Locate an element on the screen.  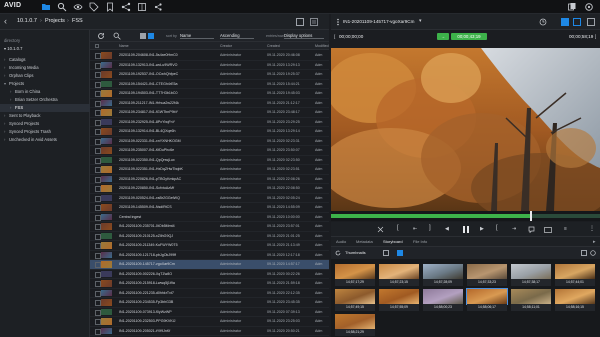
sidebar-item: › Incoming Media is located at coordinates (45, 68).